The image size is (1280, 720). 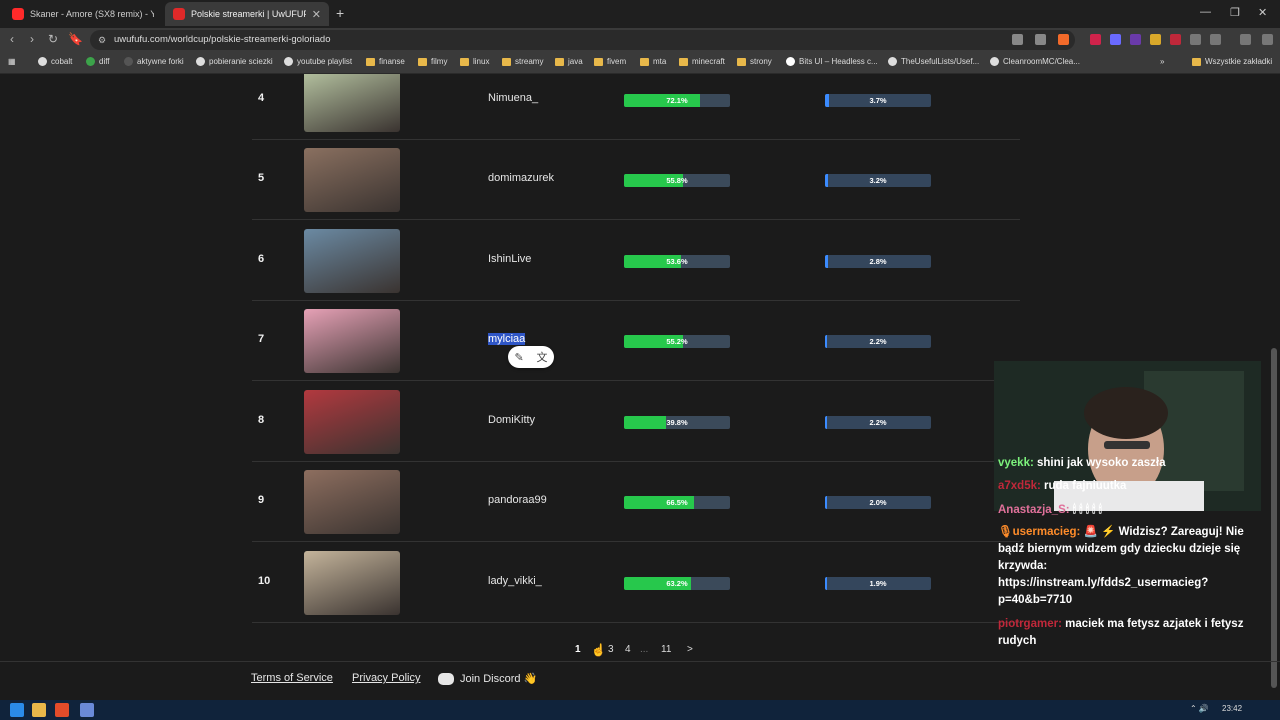 I want to click on rank-number: 4, so click(x=261, y=98).